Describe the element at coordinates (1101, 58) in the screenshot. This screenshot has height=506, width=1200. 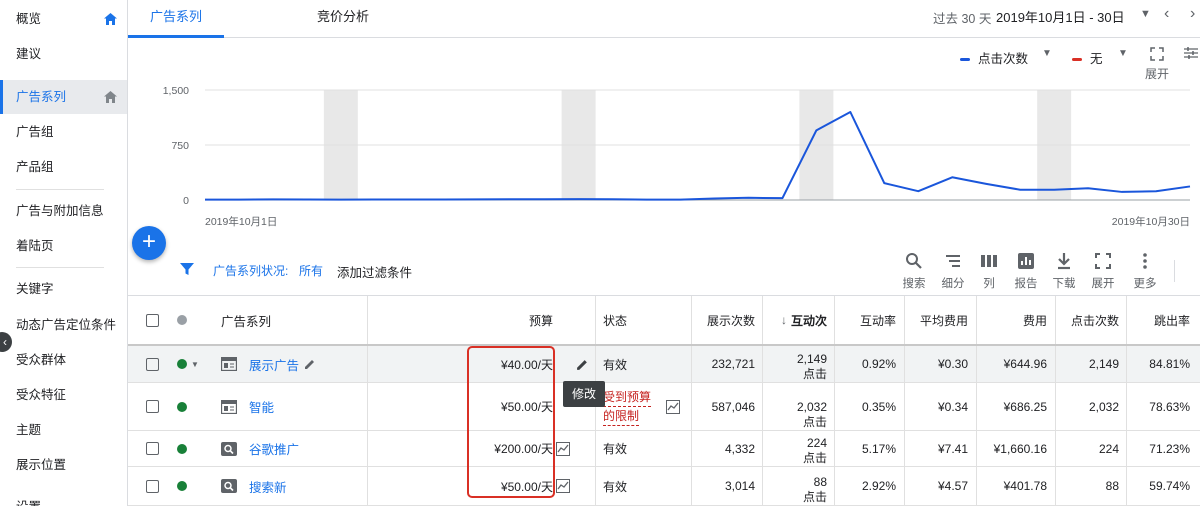
I see `metric2-selector: 无 ▼` at that location.